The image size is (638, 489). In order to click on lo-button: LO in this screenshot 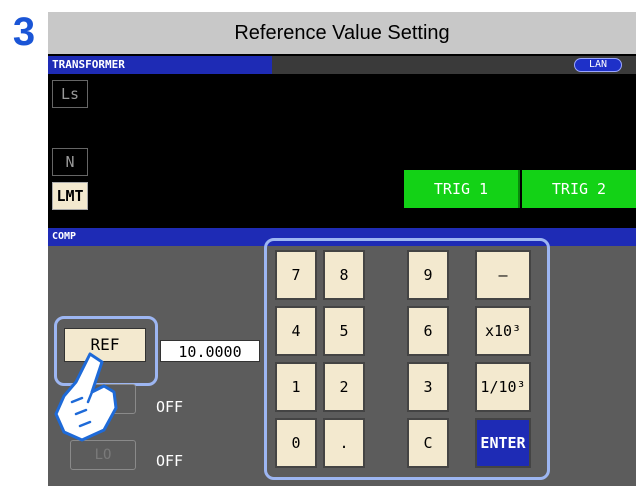, I will do `click(103, 455)`.